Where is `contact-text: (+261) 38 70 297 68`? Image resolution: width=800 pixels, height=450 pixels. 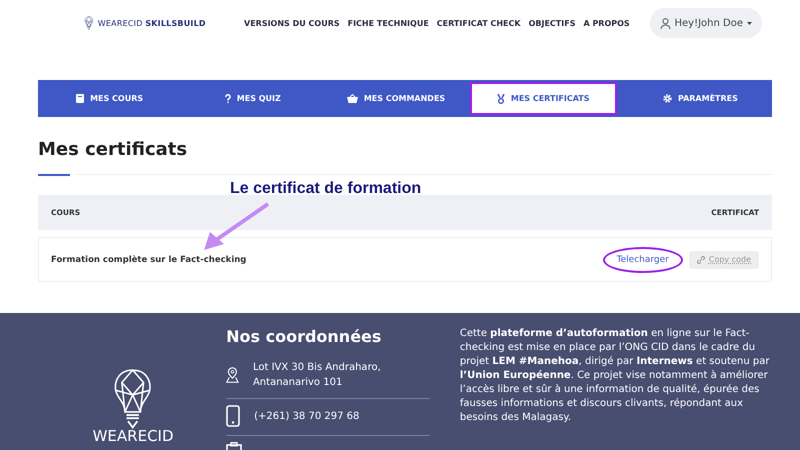 contact-text: (+261) 38 70 297 68 is located at coordinates (307, 417).